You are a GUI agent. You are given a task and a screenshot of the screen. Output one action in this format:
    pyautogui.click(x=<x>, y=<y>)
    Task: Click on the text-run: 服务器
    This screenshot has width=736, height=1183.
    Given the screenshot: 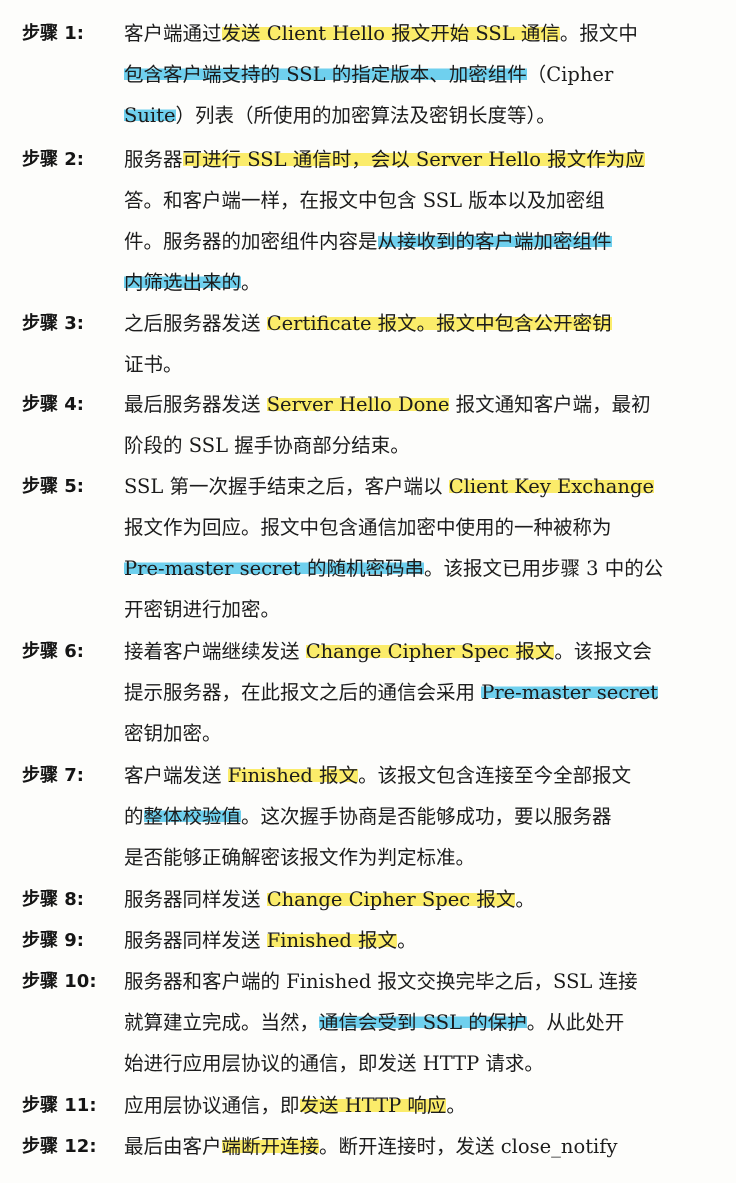 What is the action you would take?
    pyautogui.click(x=153, y=159)
    